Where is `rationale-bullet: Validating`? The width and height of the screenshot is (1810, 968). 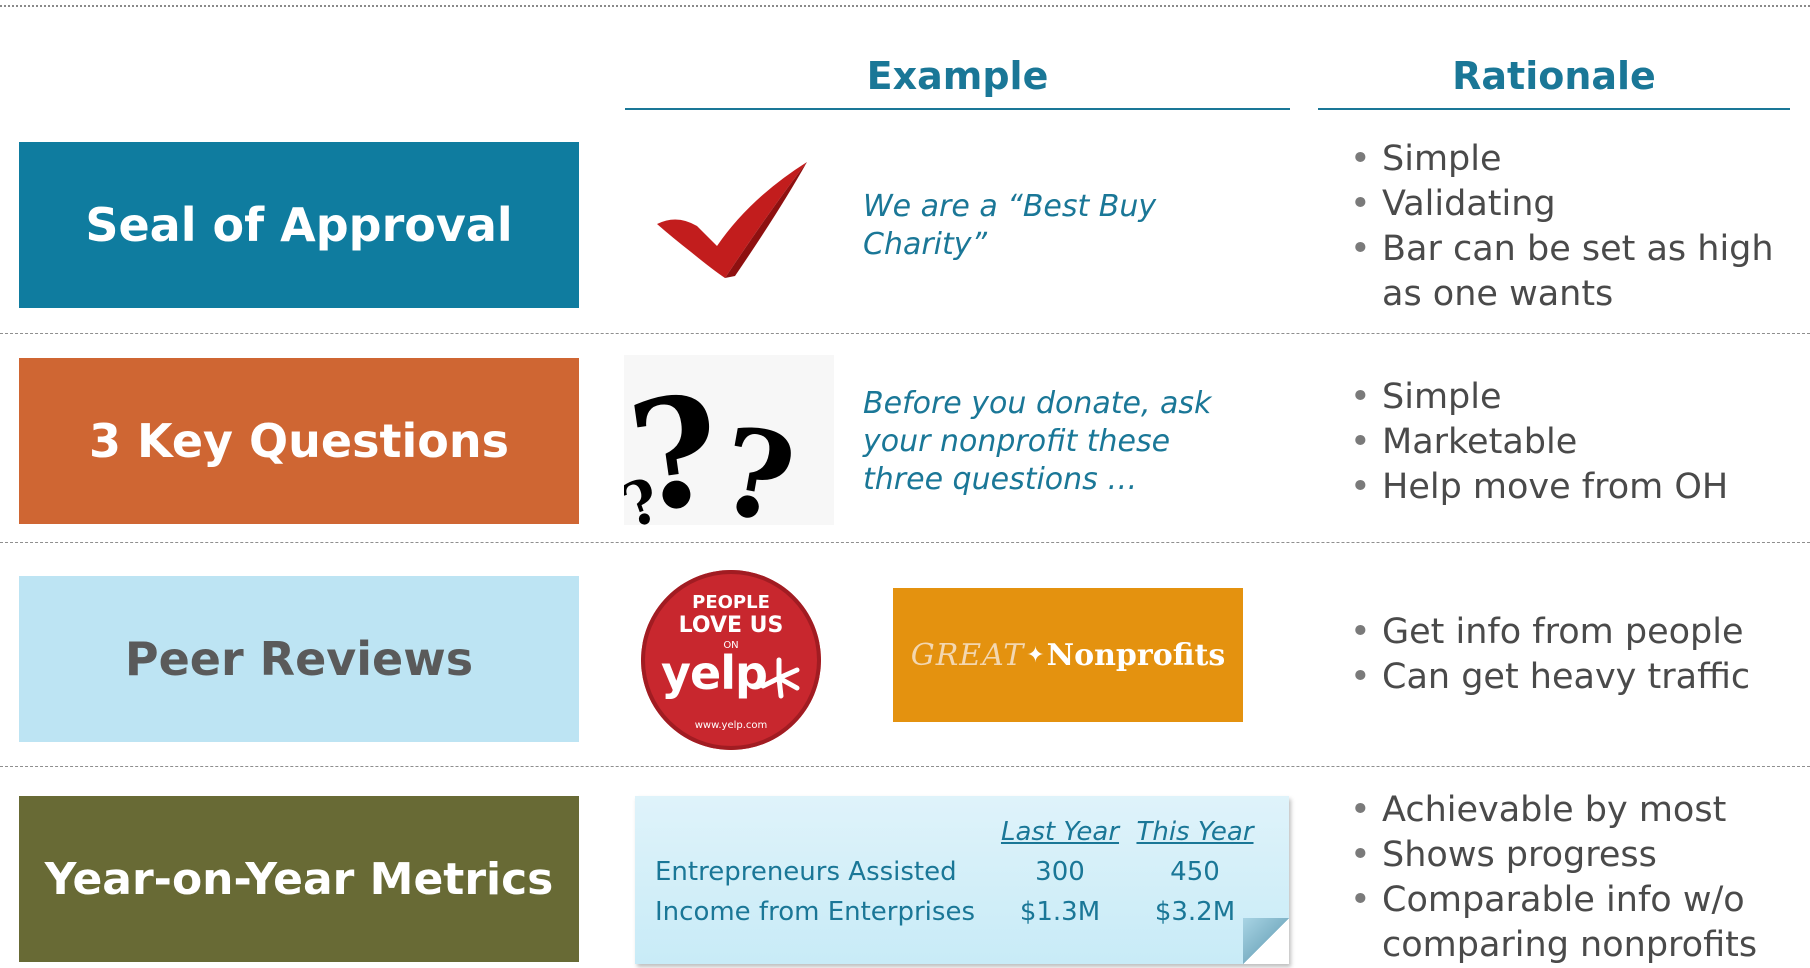 rationale-bullet: Validating is located at coordinates (1571, 204).